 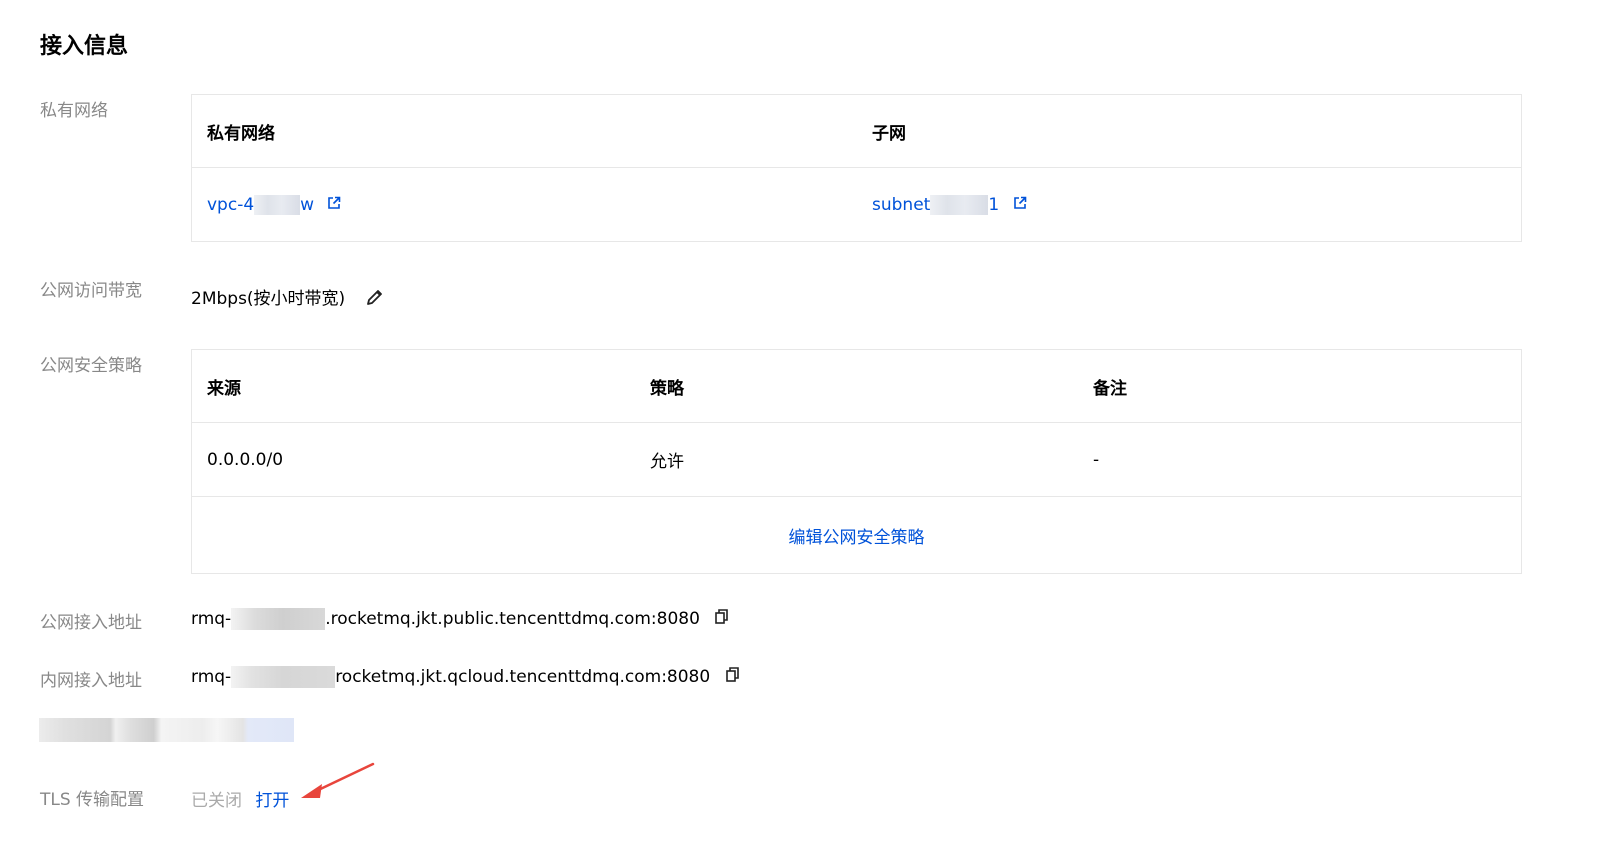 What do you see at coordinates (338, 780) in the screenshot?
I see `annotation-arrow` at bounding box center [338, 780].